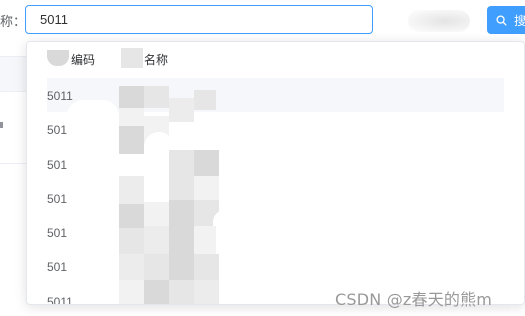 This screenshot has width=525, height=316. What do you see at coordinates (275, 58) in the screenshot?
I see `dropdown-header: 编码 名称` at bounding box center [275, 58].